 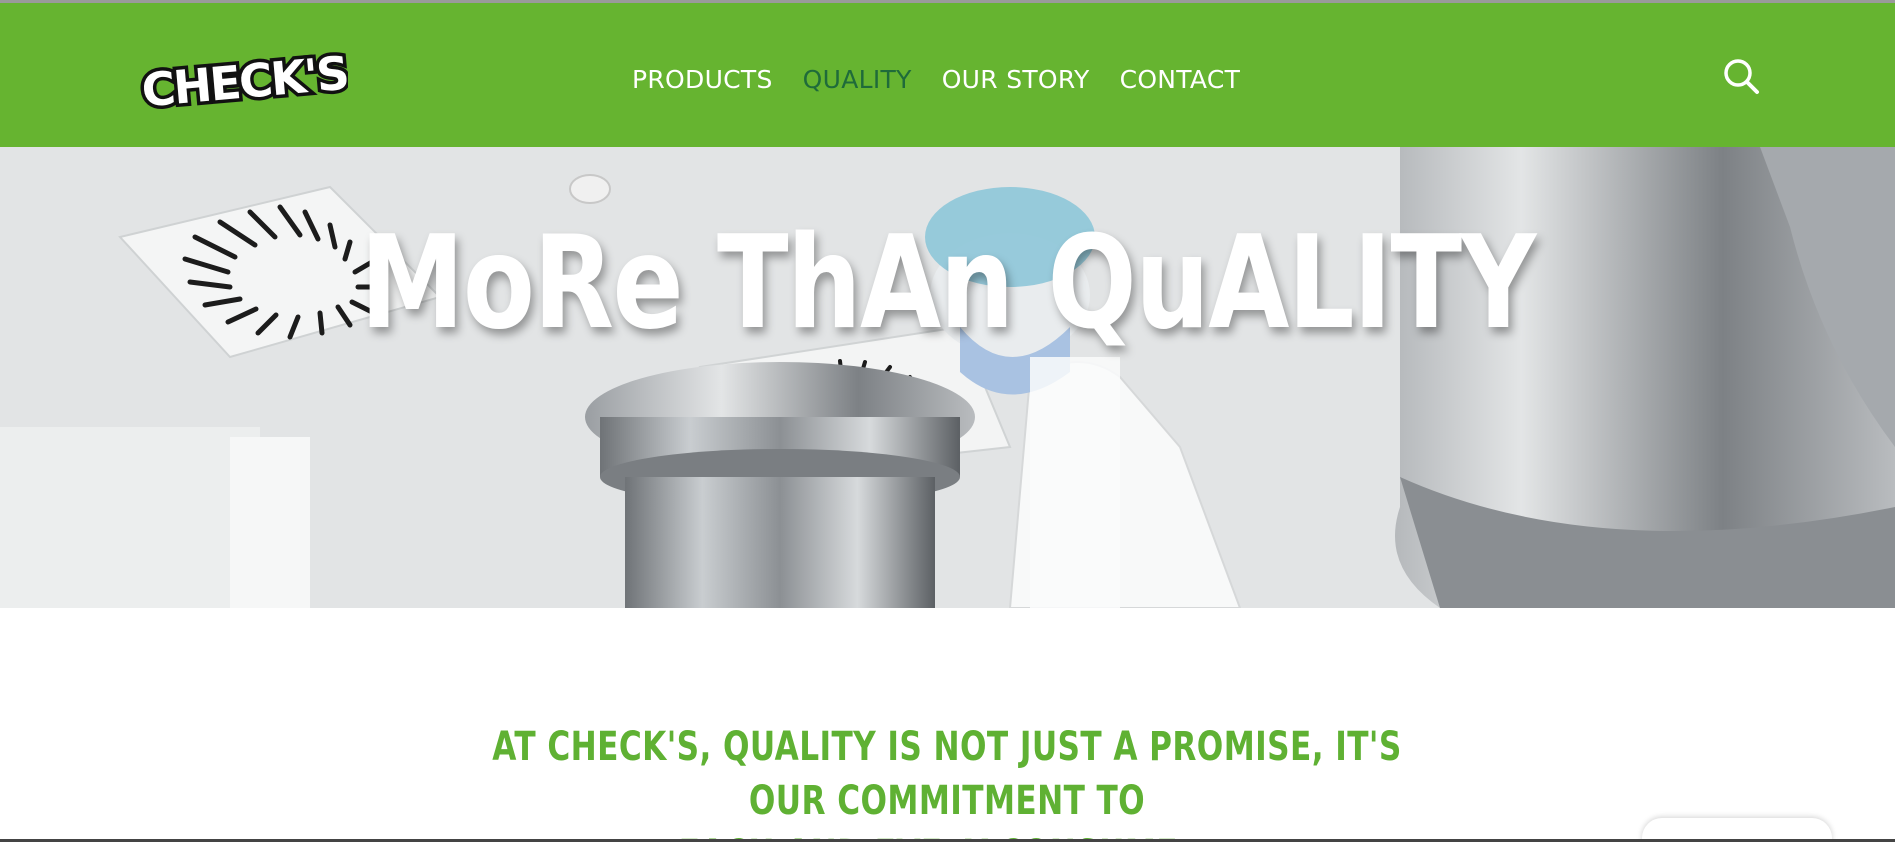 I want to click on search-icon, so click(x=1742, y=77).